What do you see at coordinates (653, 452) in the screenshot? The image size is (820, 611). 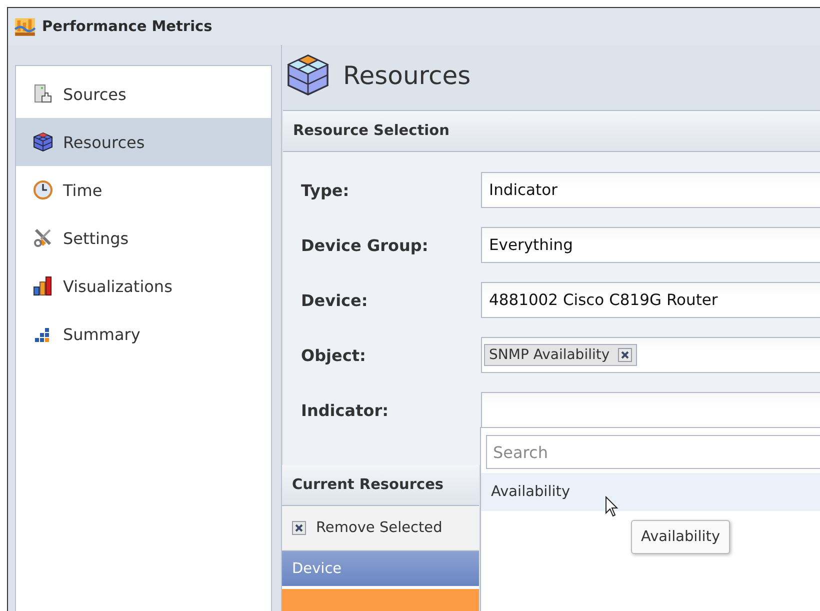 I see `search-field: Search` at bounding box center [653, 452].